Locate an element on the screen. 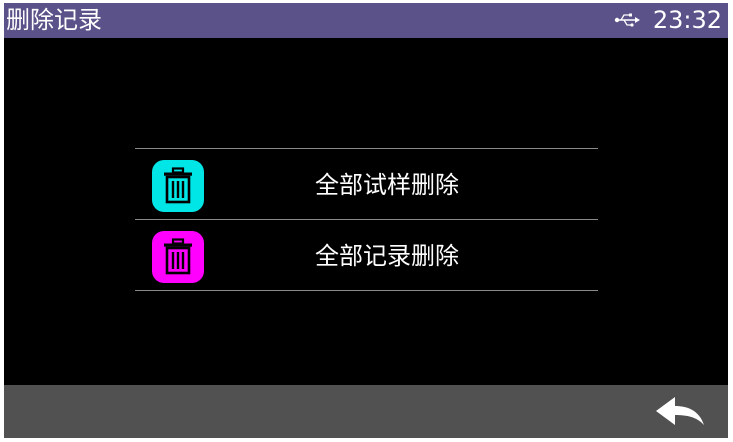 This screenshot has height=442, width=733. menu-divider is located at coordinates (366, 290).